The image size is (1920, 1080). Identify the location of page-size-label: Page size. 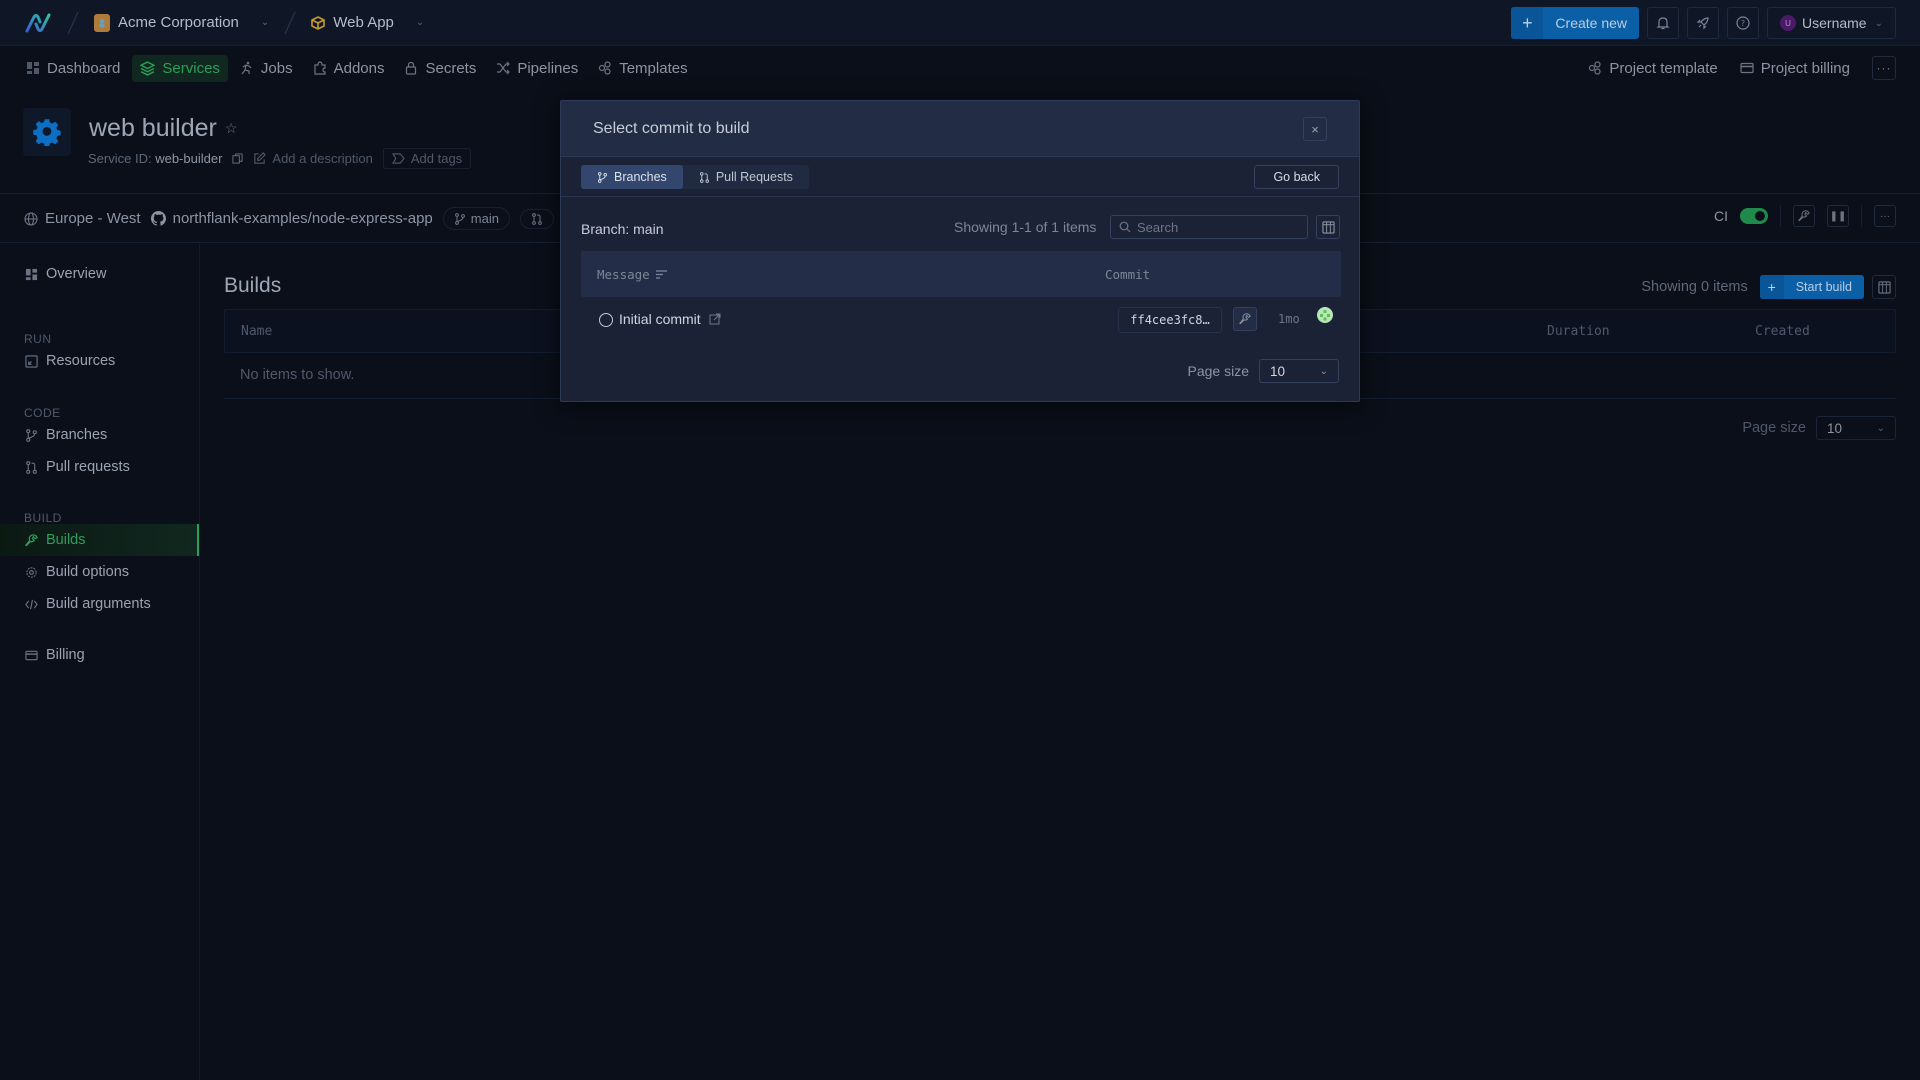
(1218, 371).